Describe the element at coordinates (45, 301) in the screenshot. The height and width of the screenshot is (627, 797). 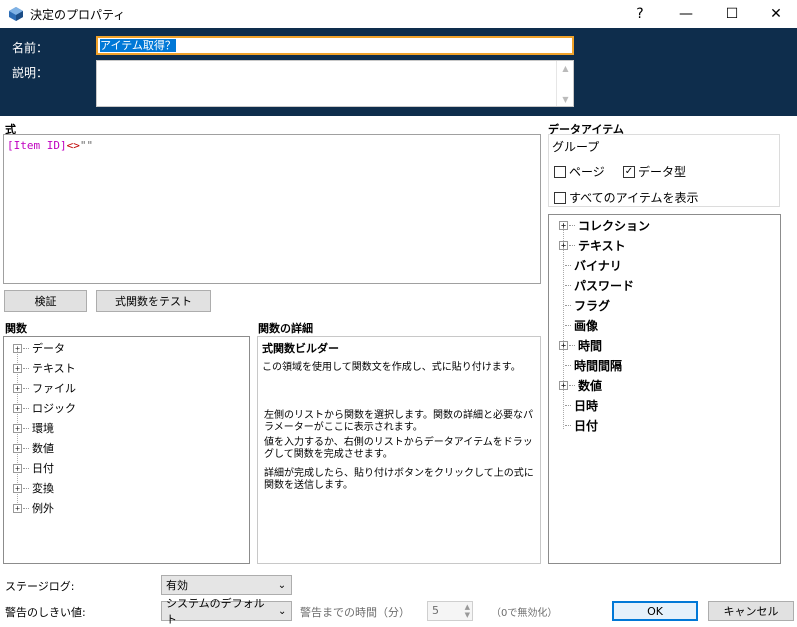
I see `validate-button: 検証` at that location.